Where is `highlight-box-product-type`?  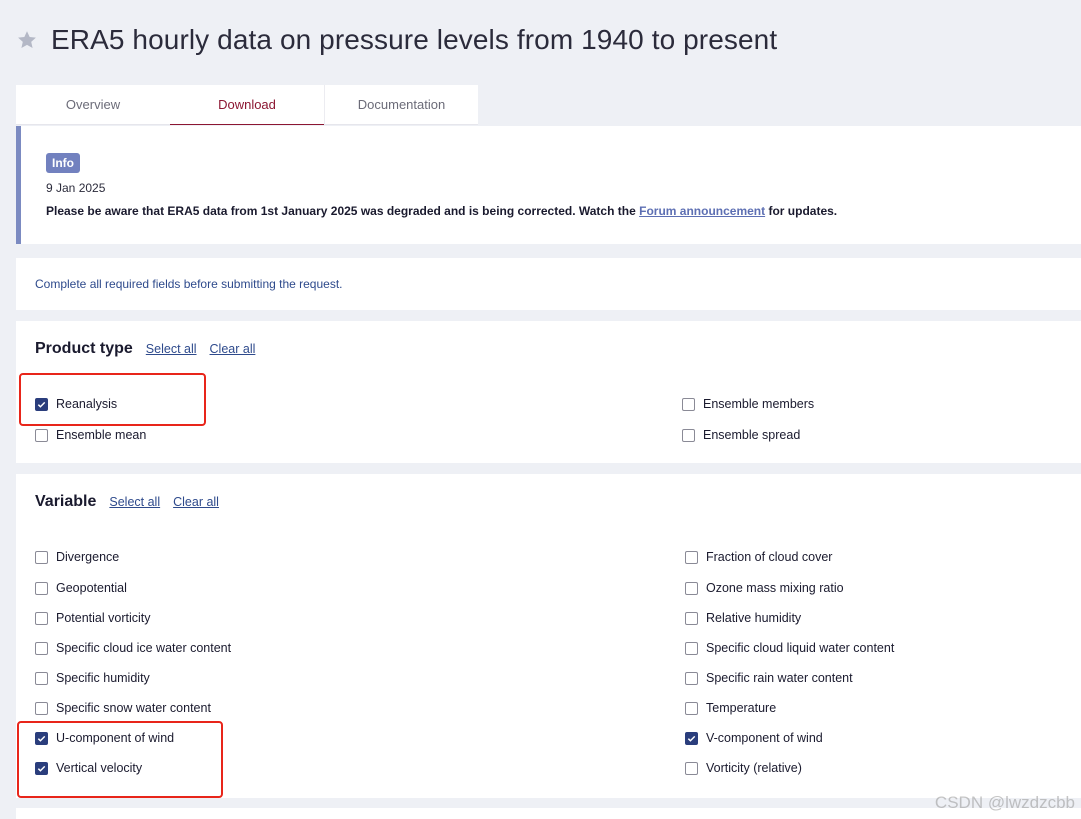
highlight-box-product-type is located at coordinates (112, 399).